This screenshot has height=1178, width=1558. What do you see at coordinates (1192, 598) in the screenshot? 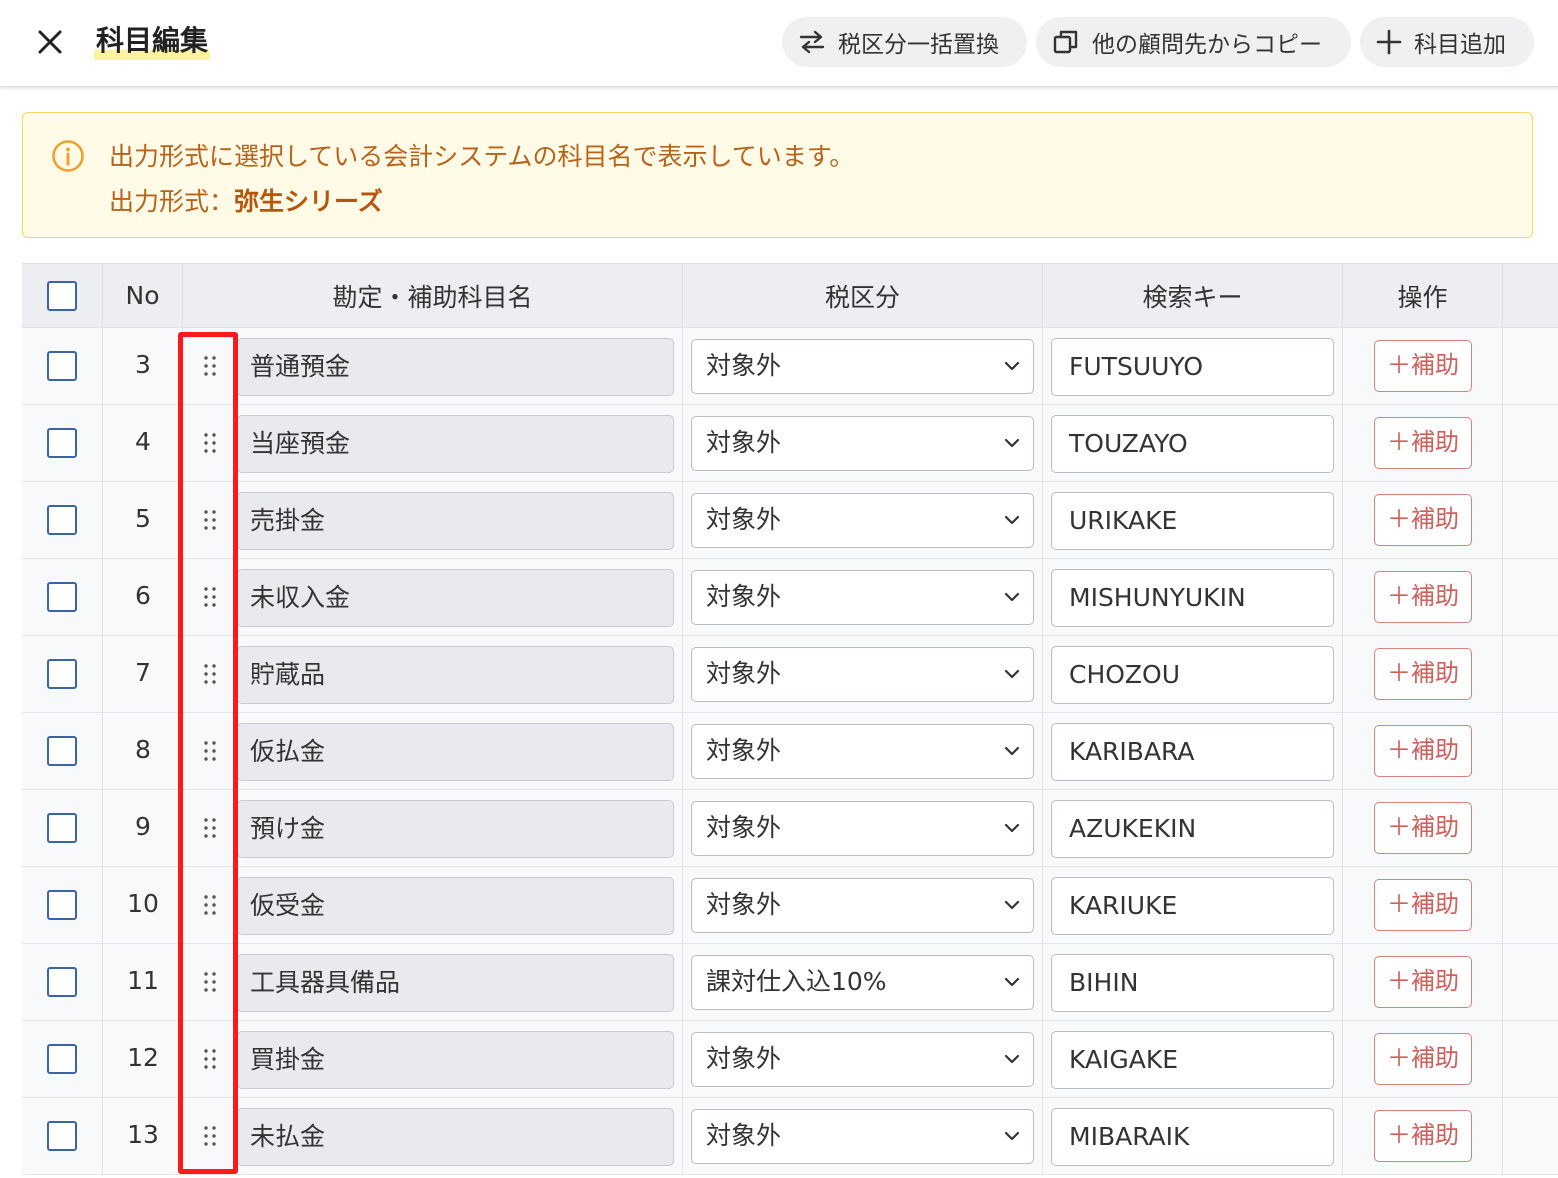
I see `search-key-input: MISHUNYUKIN` at bounding box center [1192, 598].